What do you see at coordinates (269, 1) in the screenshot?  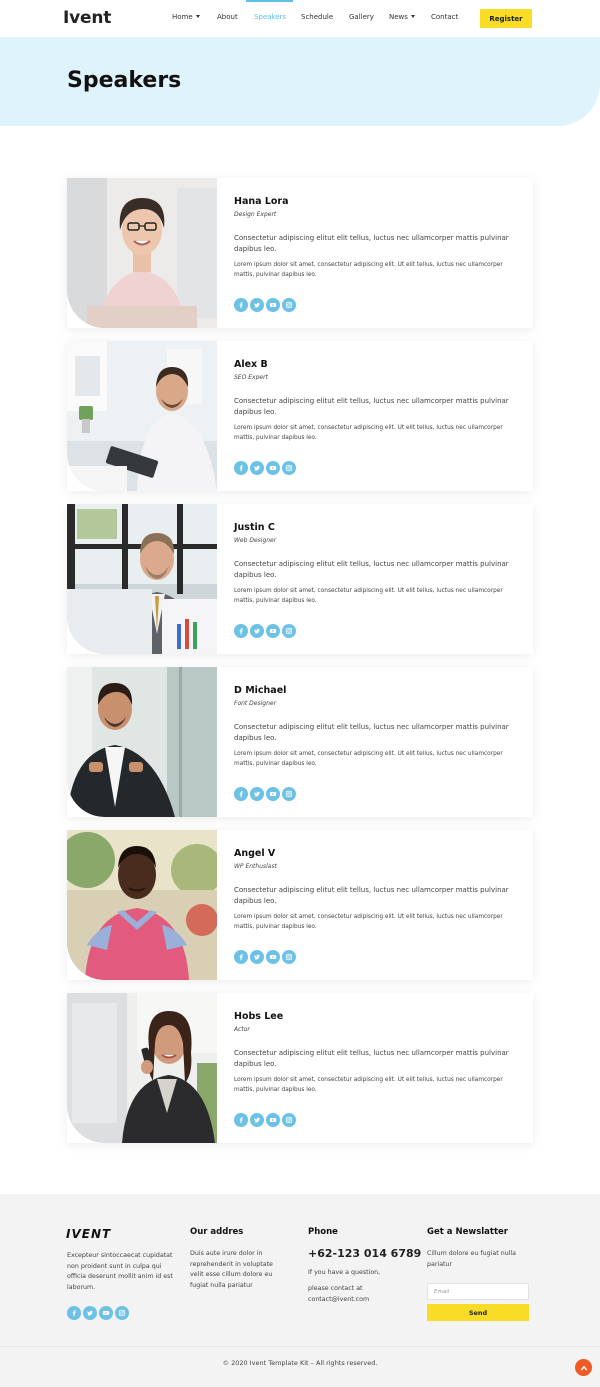 I see `active-nav-indicator` at bounding box center [269, 1].